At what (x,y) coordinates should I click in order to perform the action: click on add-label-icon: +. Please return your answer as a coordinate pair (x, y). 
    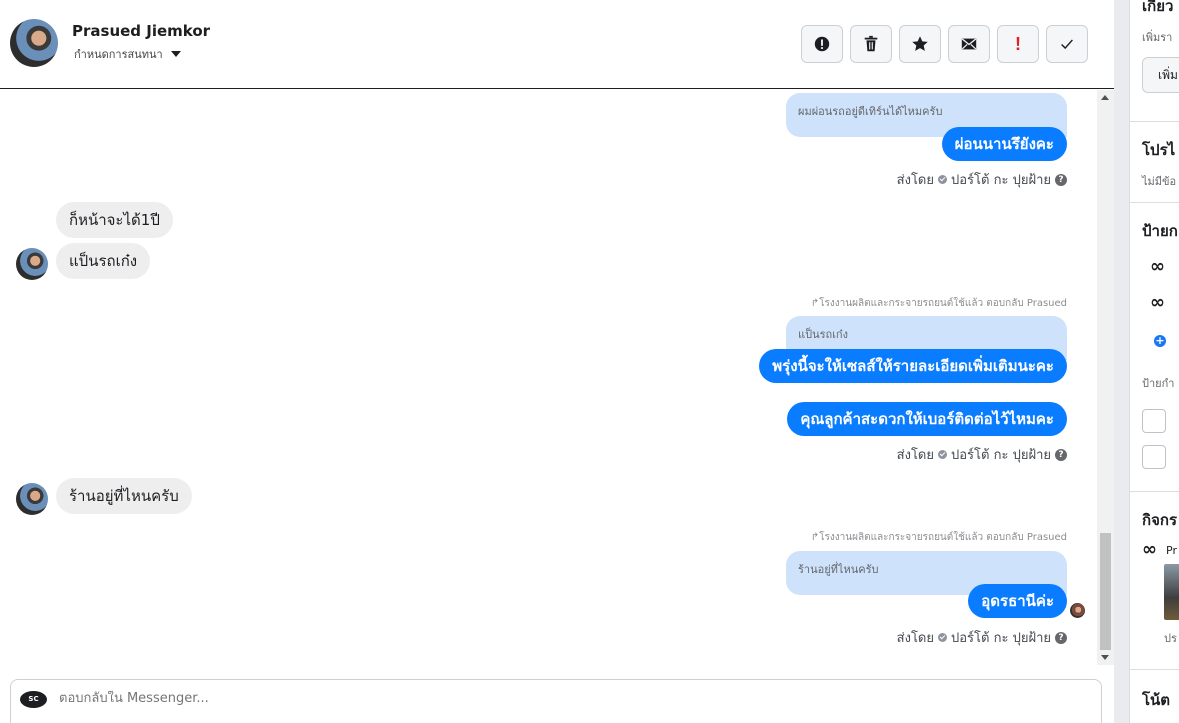
    Looking at the image, I should click on (1160, 341).